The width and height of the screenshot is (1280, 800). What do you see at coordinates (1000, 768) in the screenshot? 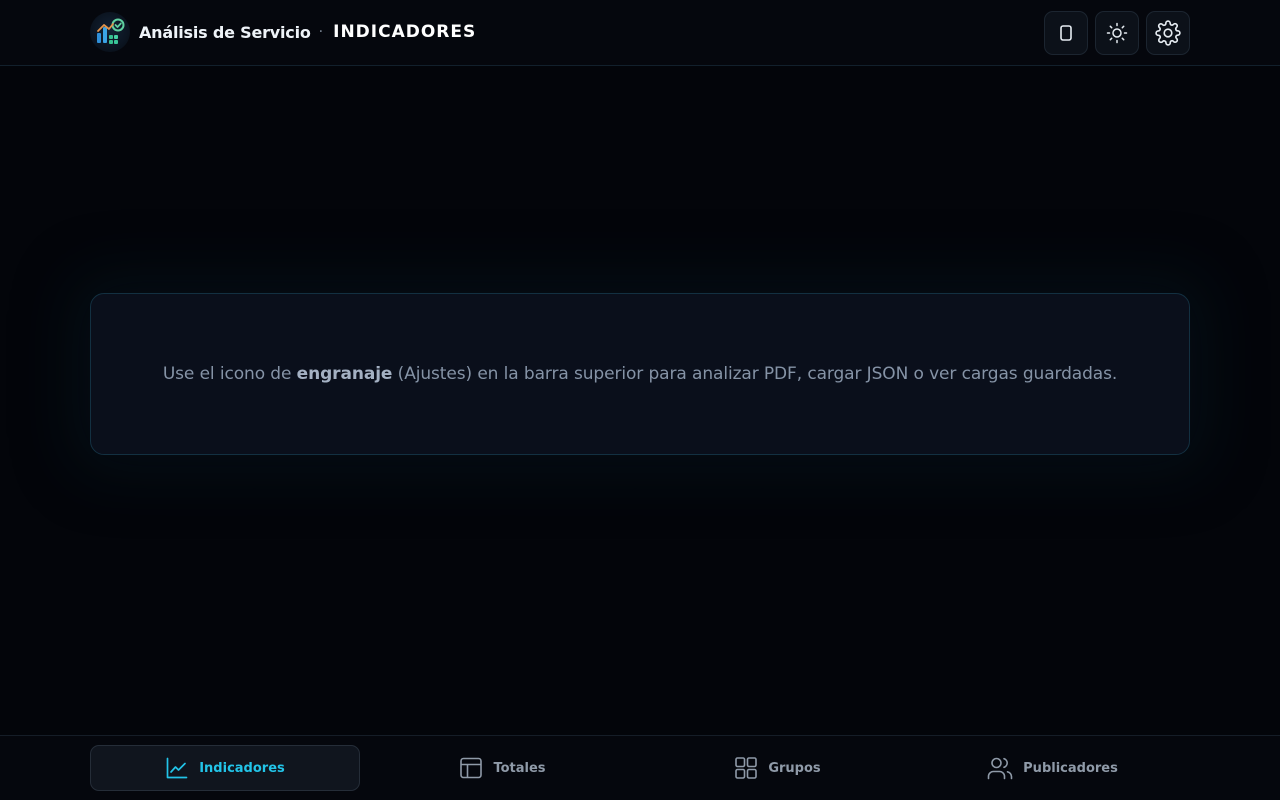
I see `users-icon` at bounding box center [1000, 768].